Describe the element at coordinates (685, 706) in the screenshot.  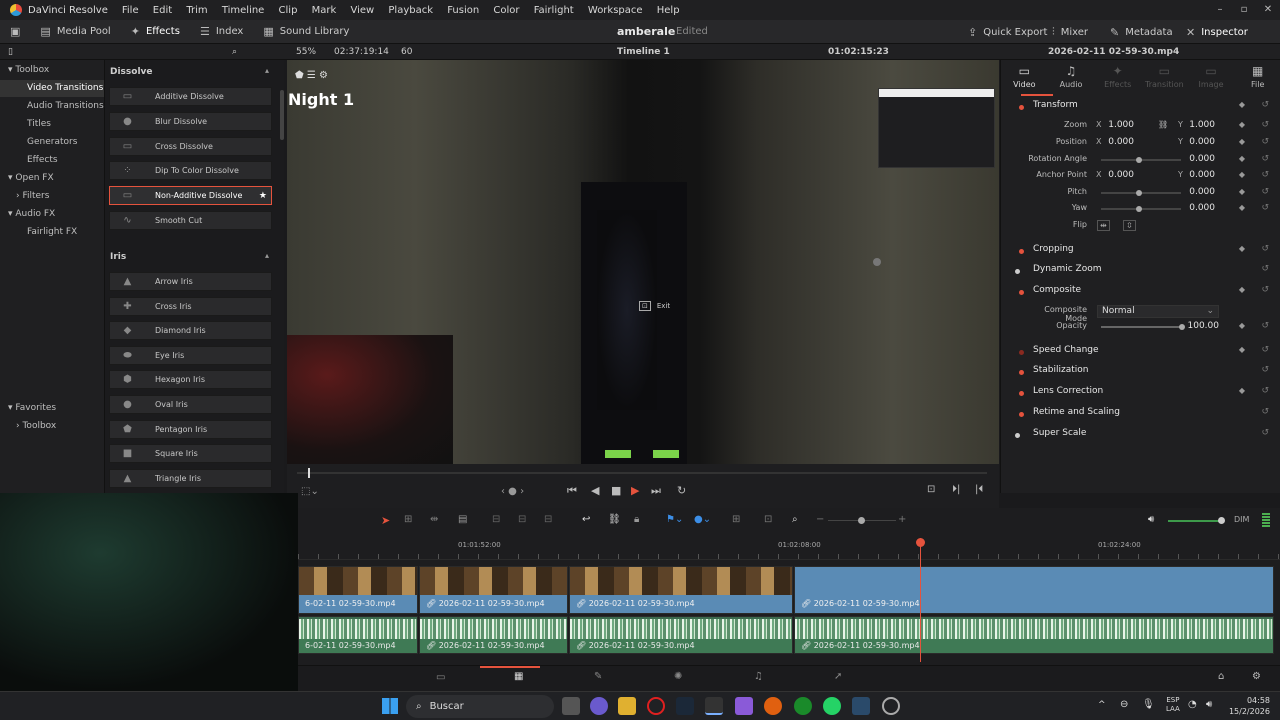
I see `steam-icon` at that location.